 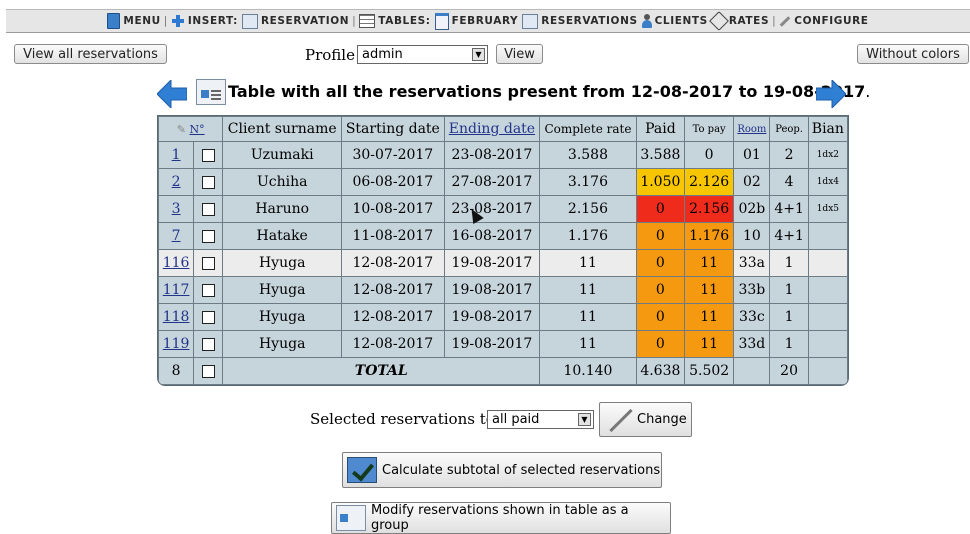 I want to click on header-number: ✎ N°, so click(x=191, y=129).